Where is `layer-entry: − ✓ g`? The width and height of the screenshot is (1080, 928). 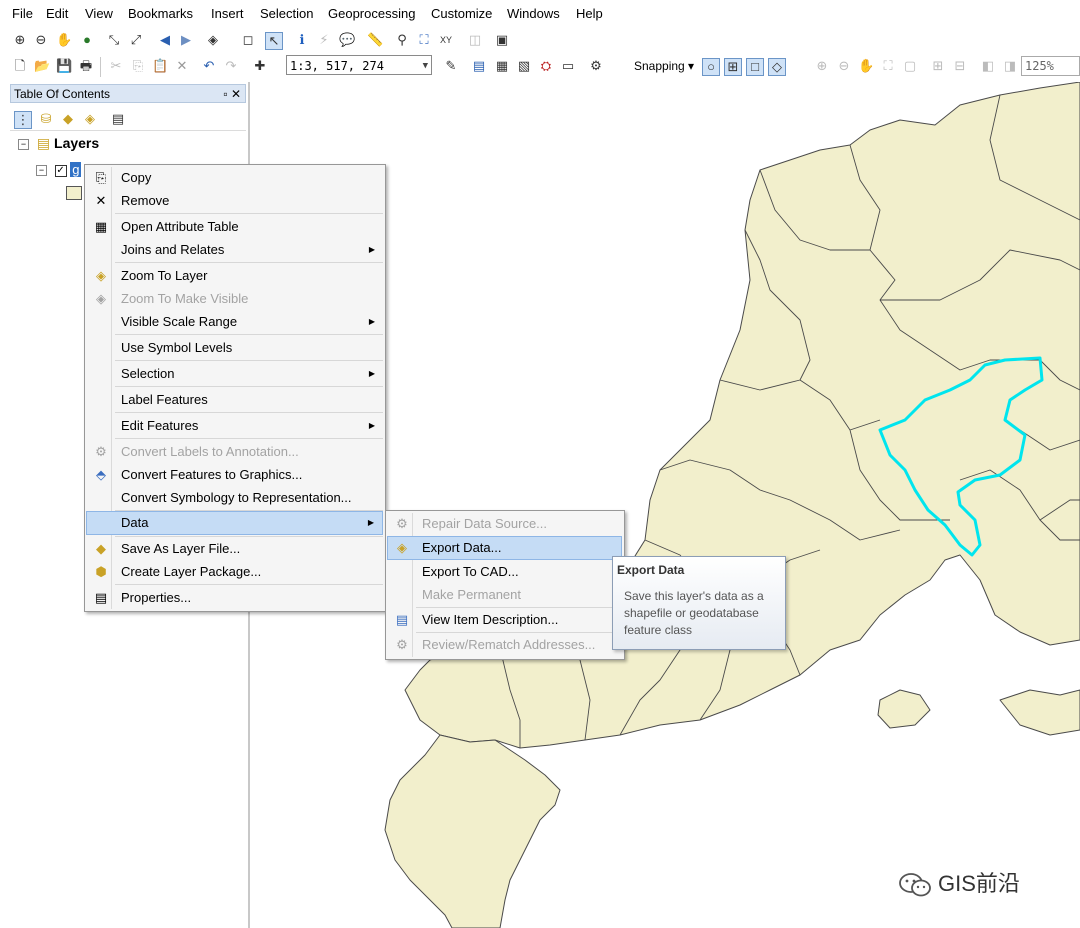
layer-entry: − ✓ g is located at coordinates (59, 169).